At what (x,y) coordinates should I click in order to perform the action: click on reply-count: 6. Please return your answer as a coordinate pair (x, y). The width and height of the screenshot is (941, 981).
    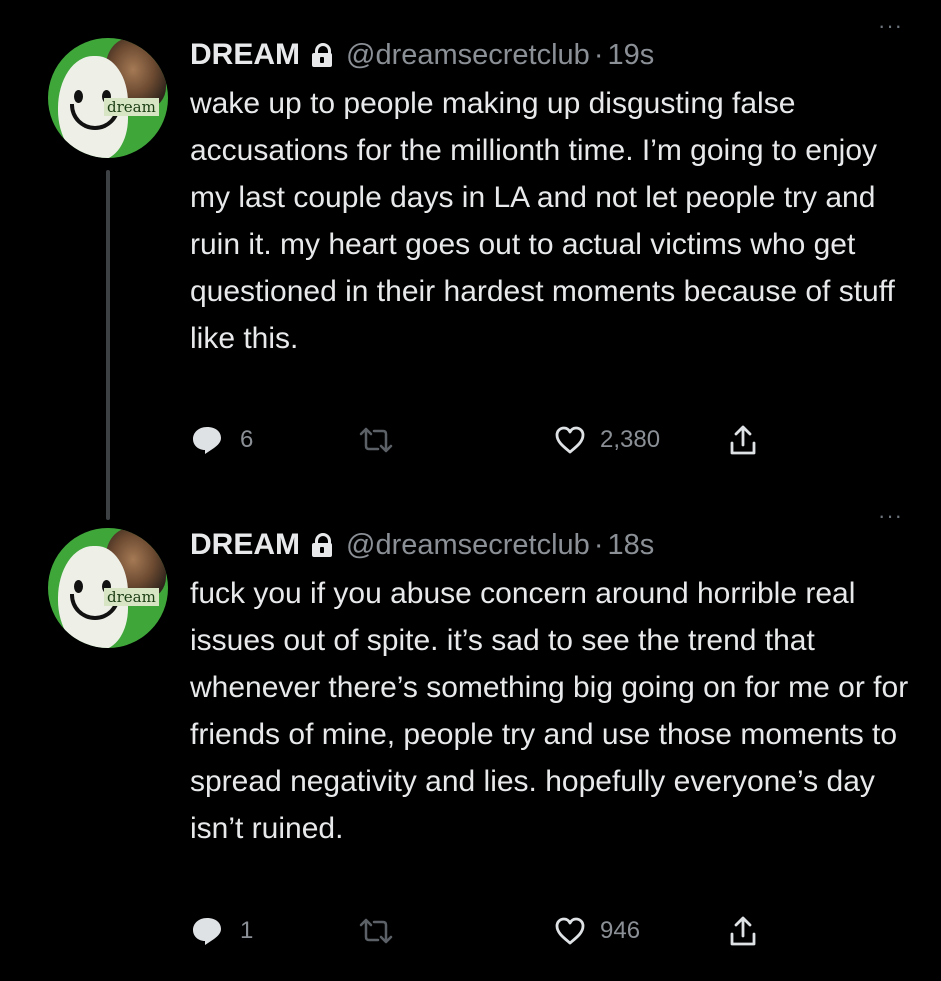
    Looking at the image, I should click on (247, 439).